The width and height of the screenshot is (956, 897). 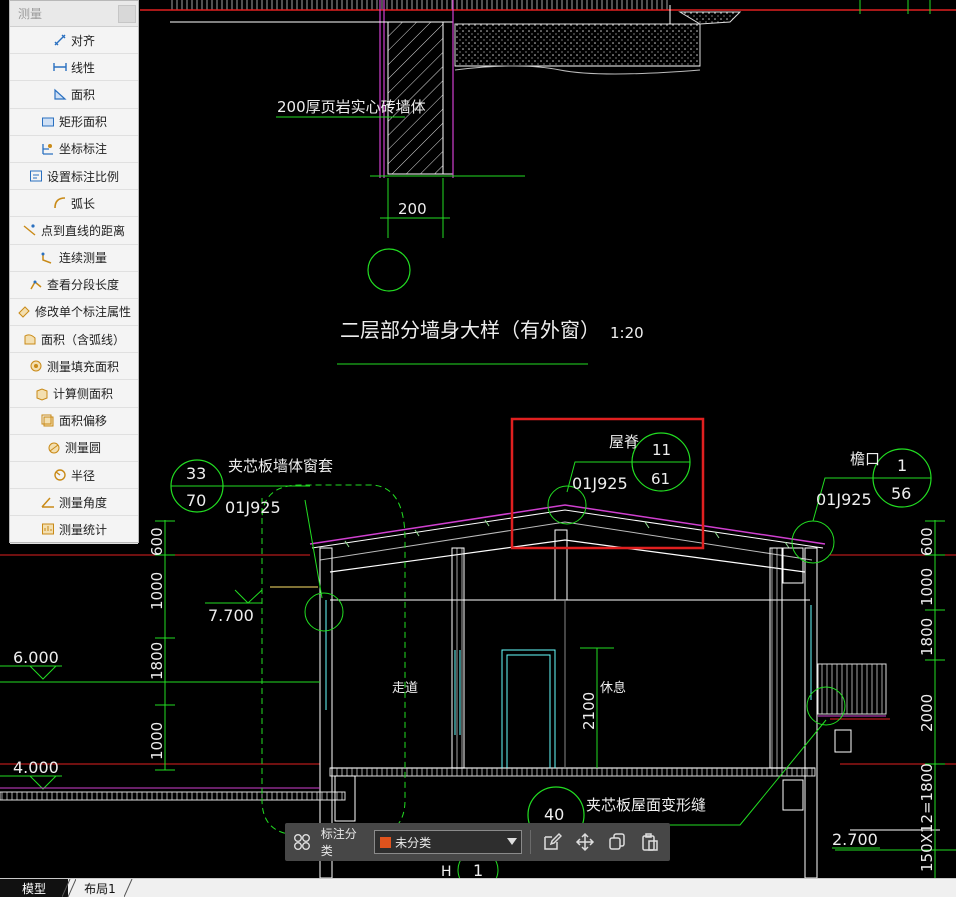 I want to click on measure-tool-measure-circle: 测量圆, so click(x=74, y=448).